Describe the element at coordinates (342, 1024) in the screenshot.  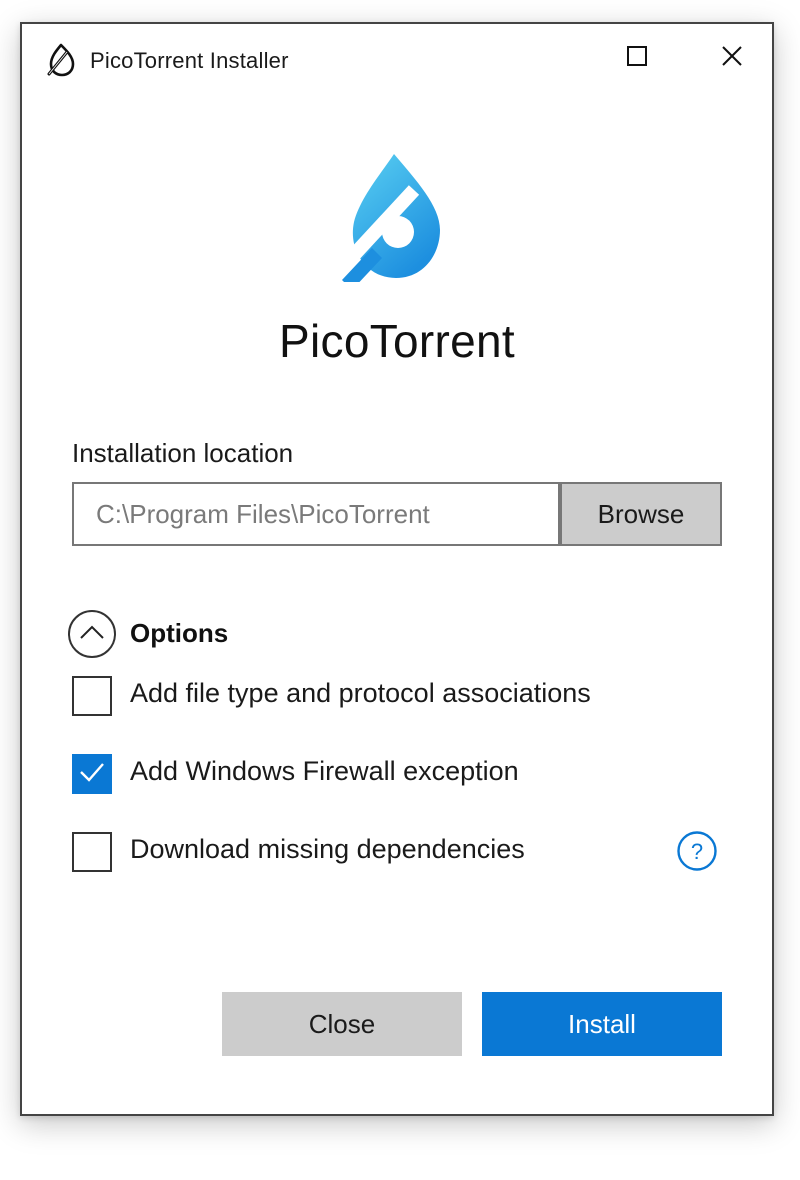
I see `close-button: Close` at that location.